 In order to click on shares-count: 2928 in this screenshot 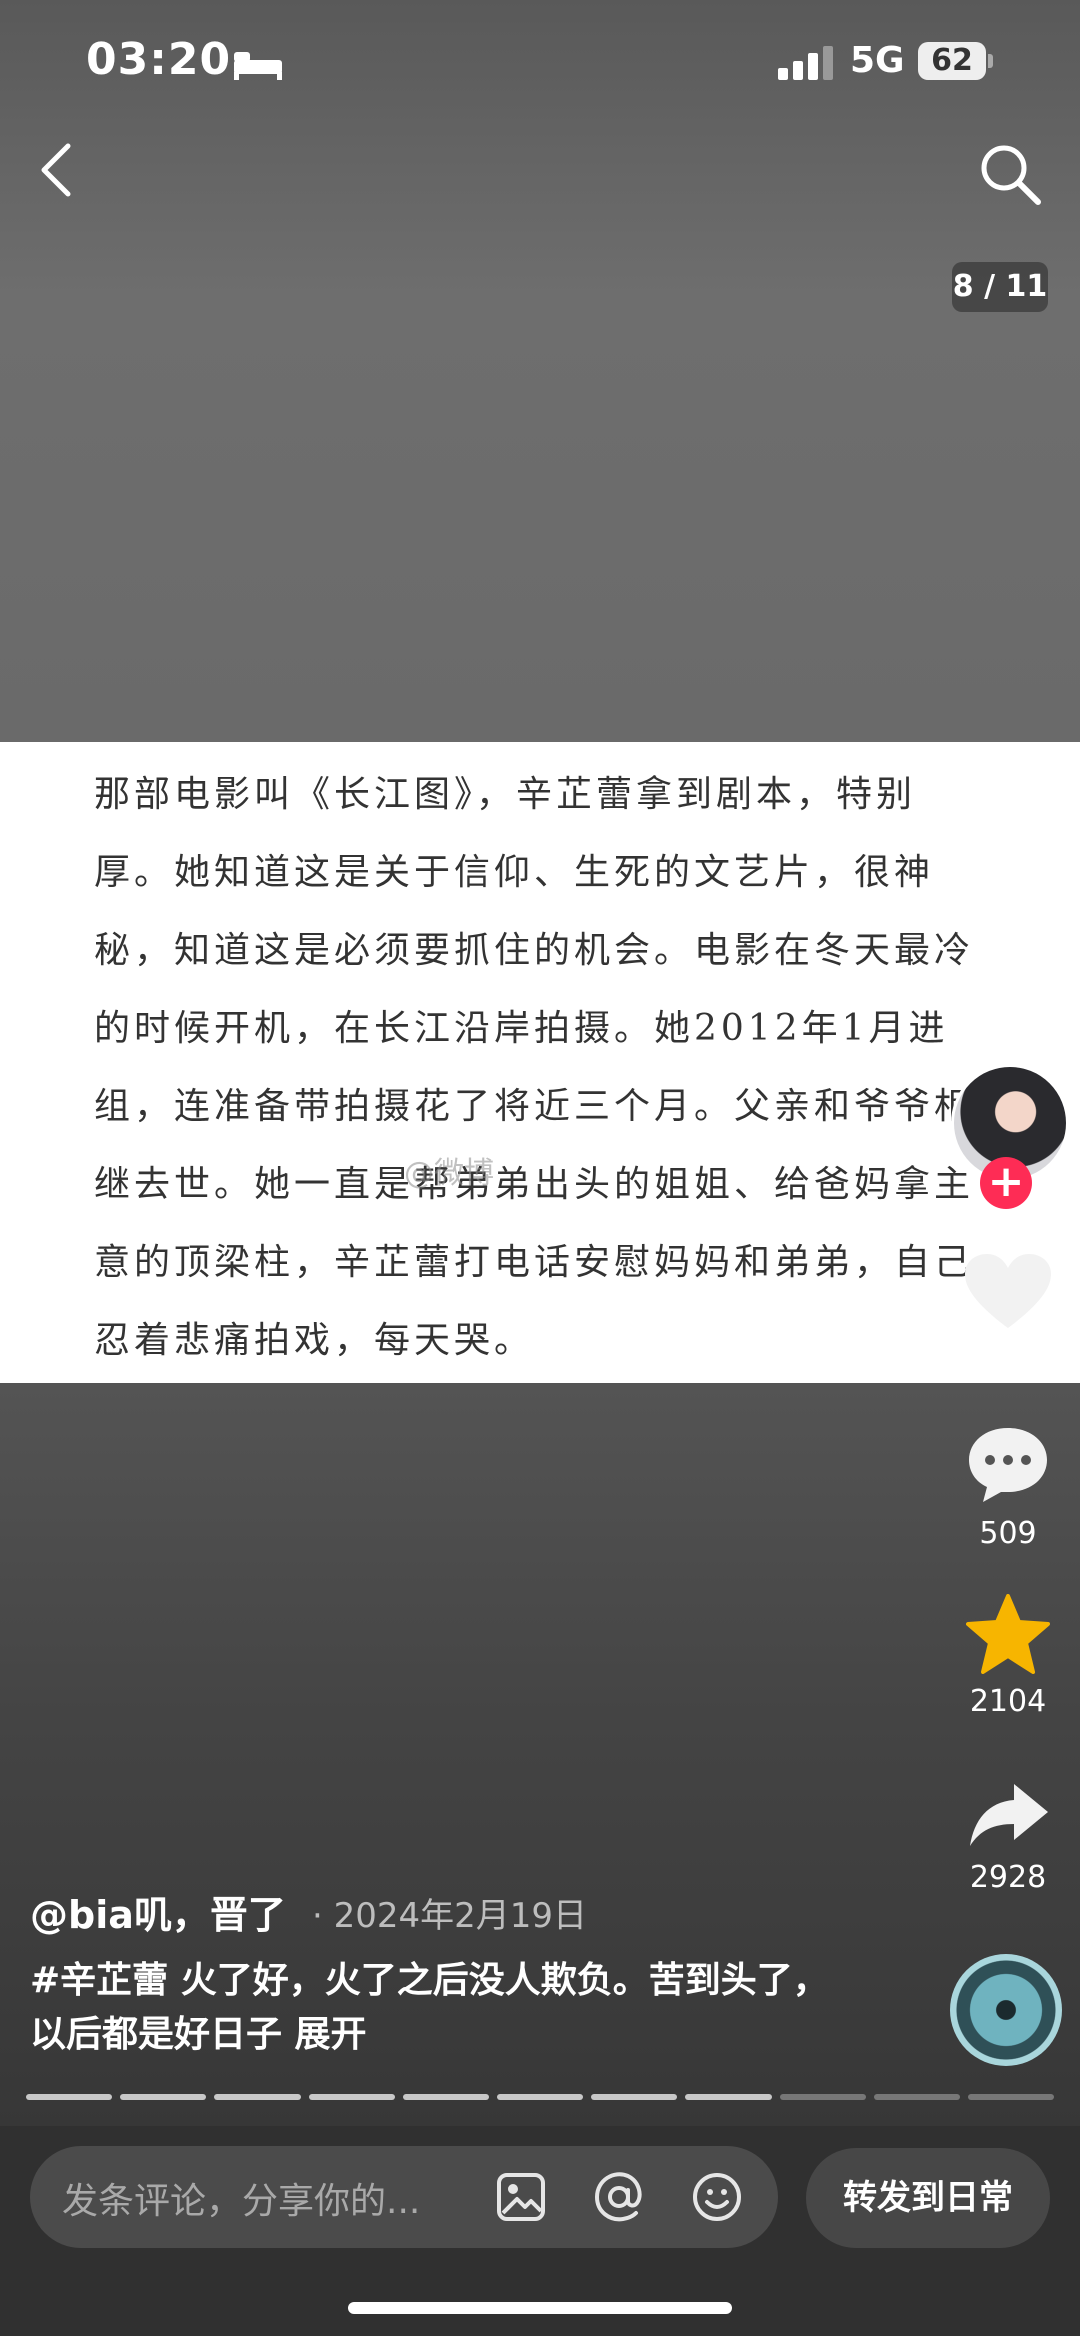, I will do `click(1008, 1877)`.